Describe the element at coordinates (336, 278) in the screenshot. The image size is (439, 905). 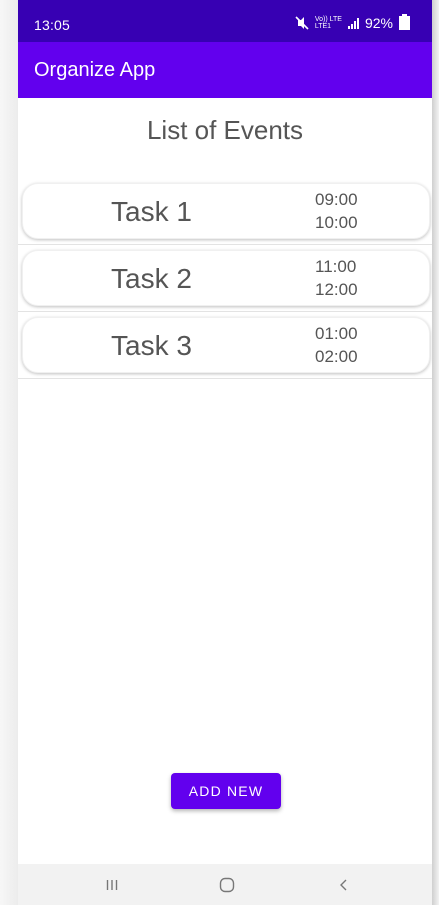
I see `event-times: 11:00 12:00` at that location.